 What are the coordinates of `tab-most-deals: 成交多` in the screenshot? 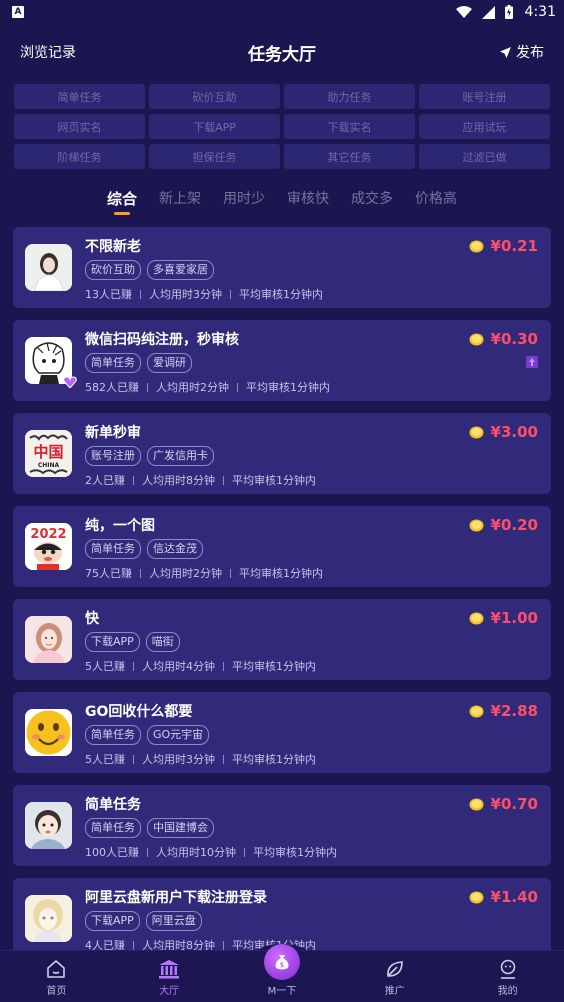 It's located at (372, 204).